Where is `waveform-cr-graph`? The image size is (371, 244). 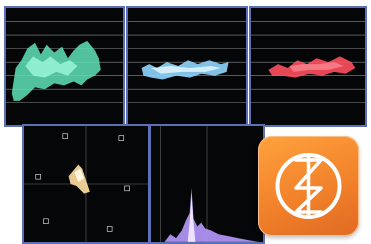 waveform-cr-graph is located at coordinates (308, 62).